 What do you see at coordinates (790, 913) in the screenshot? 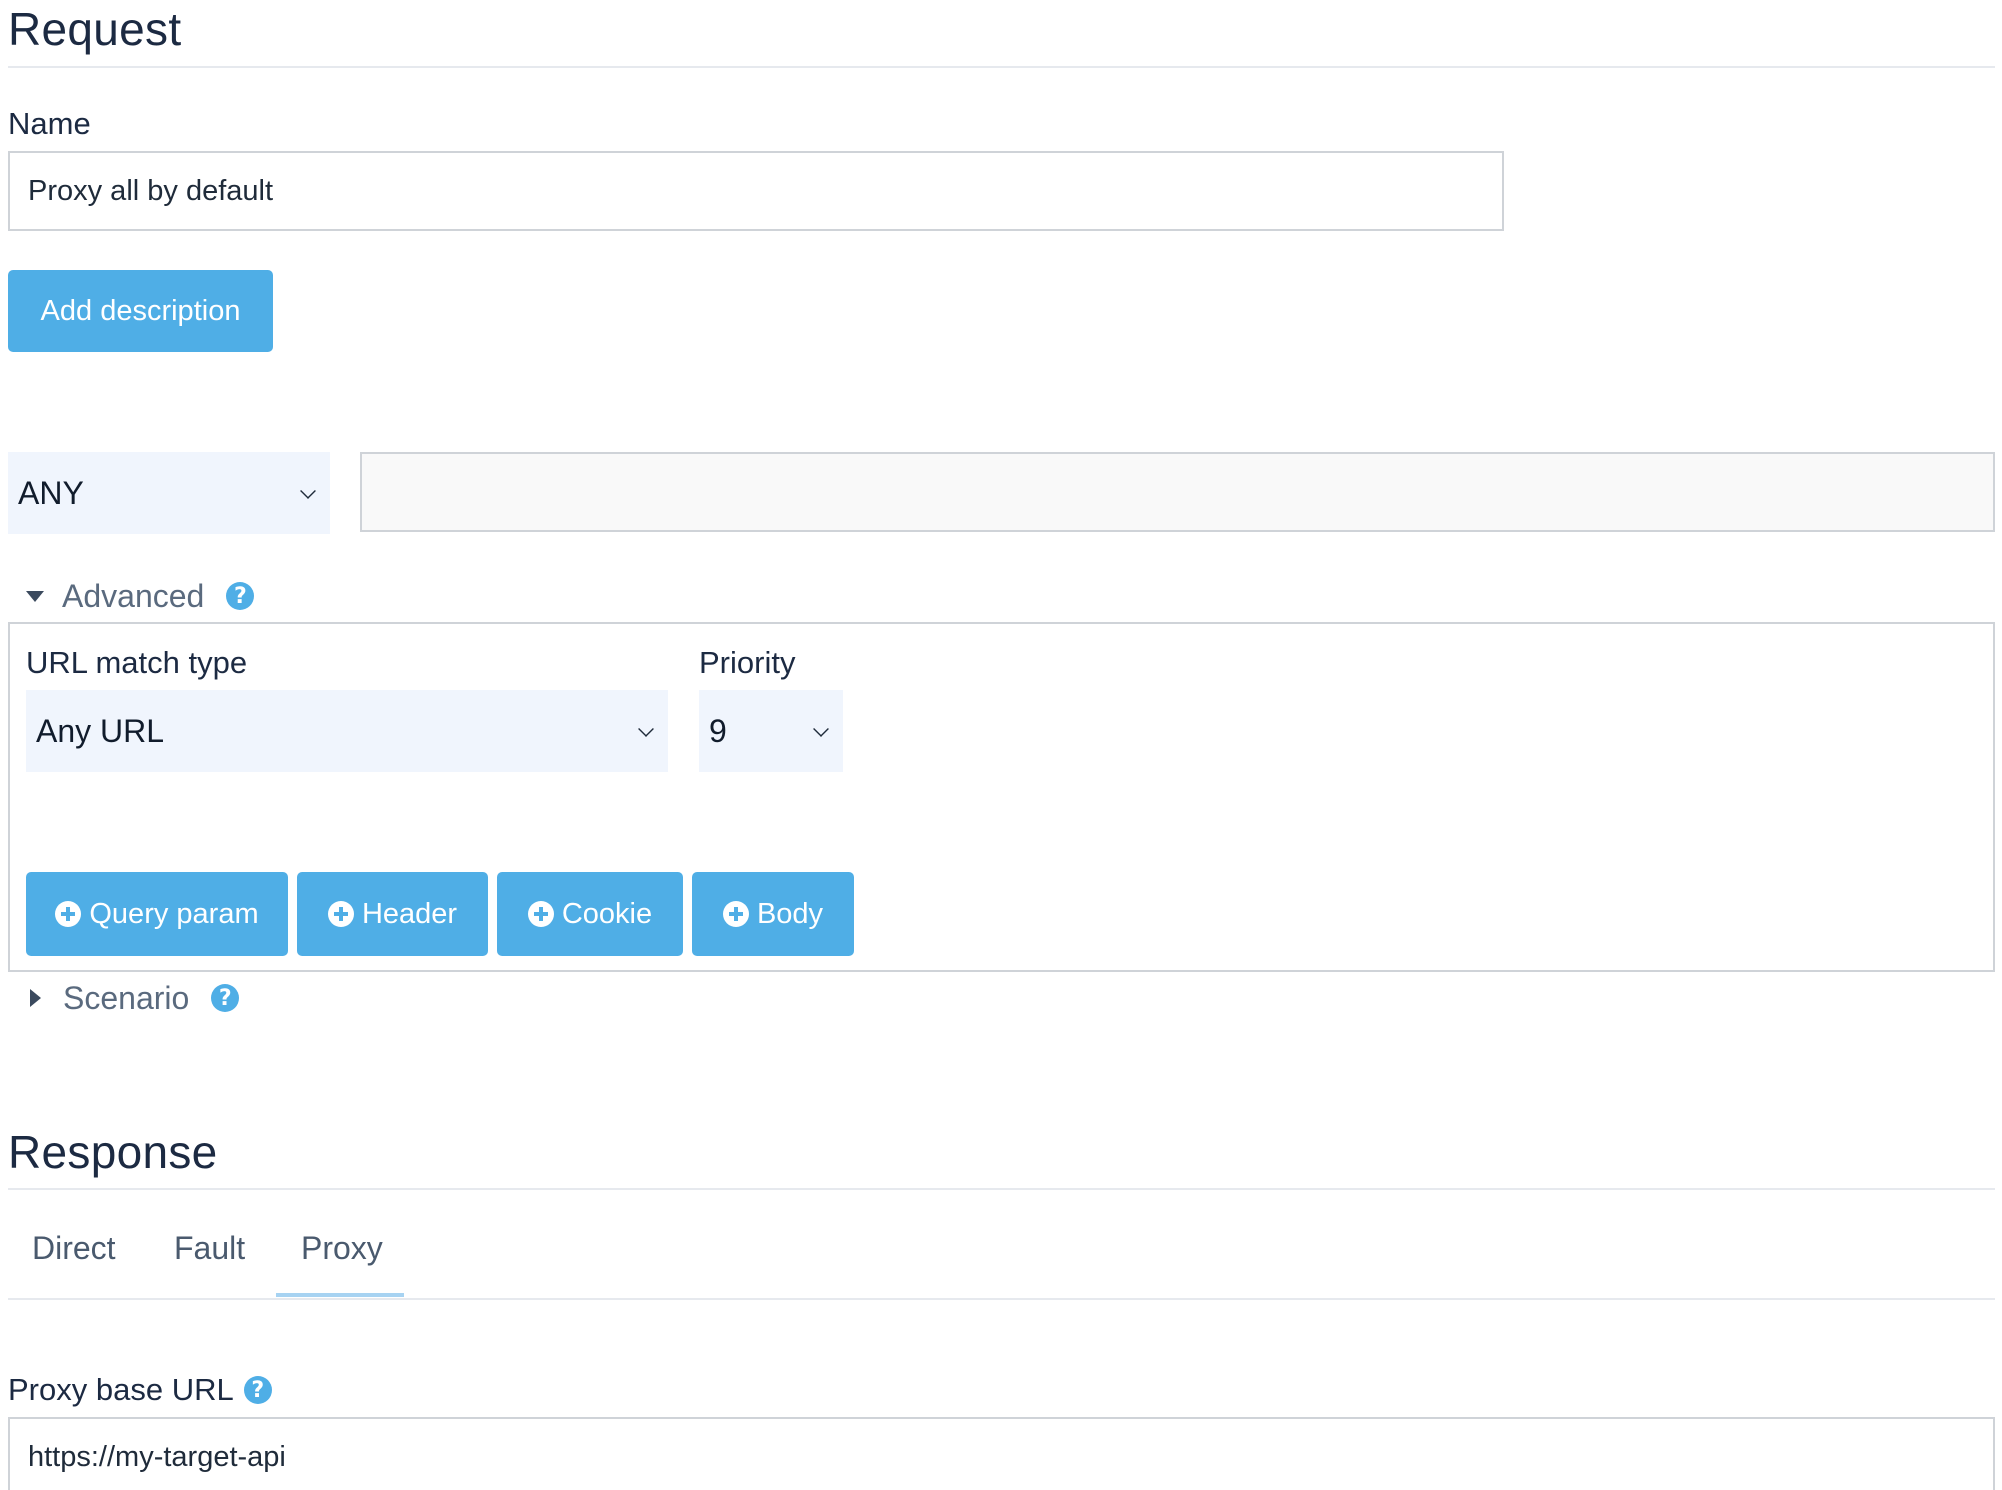
I see `body-label: Body` at bounding box center [790, 913].